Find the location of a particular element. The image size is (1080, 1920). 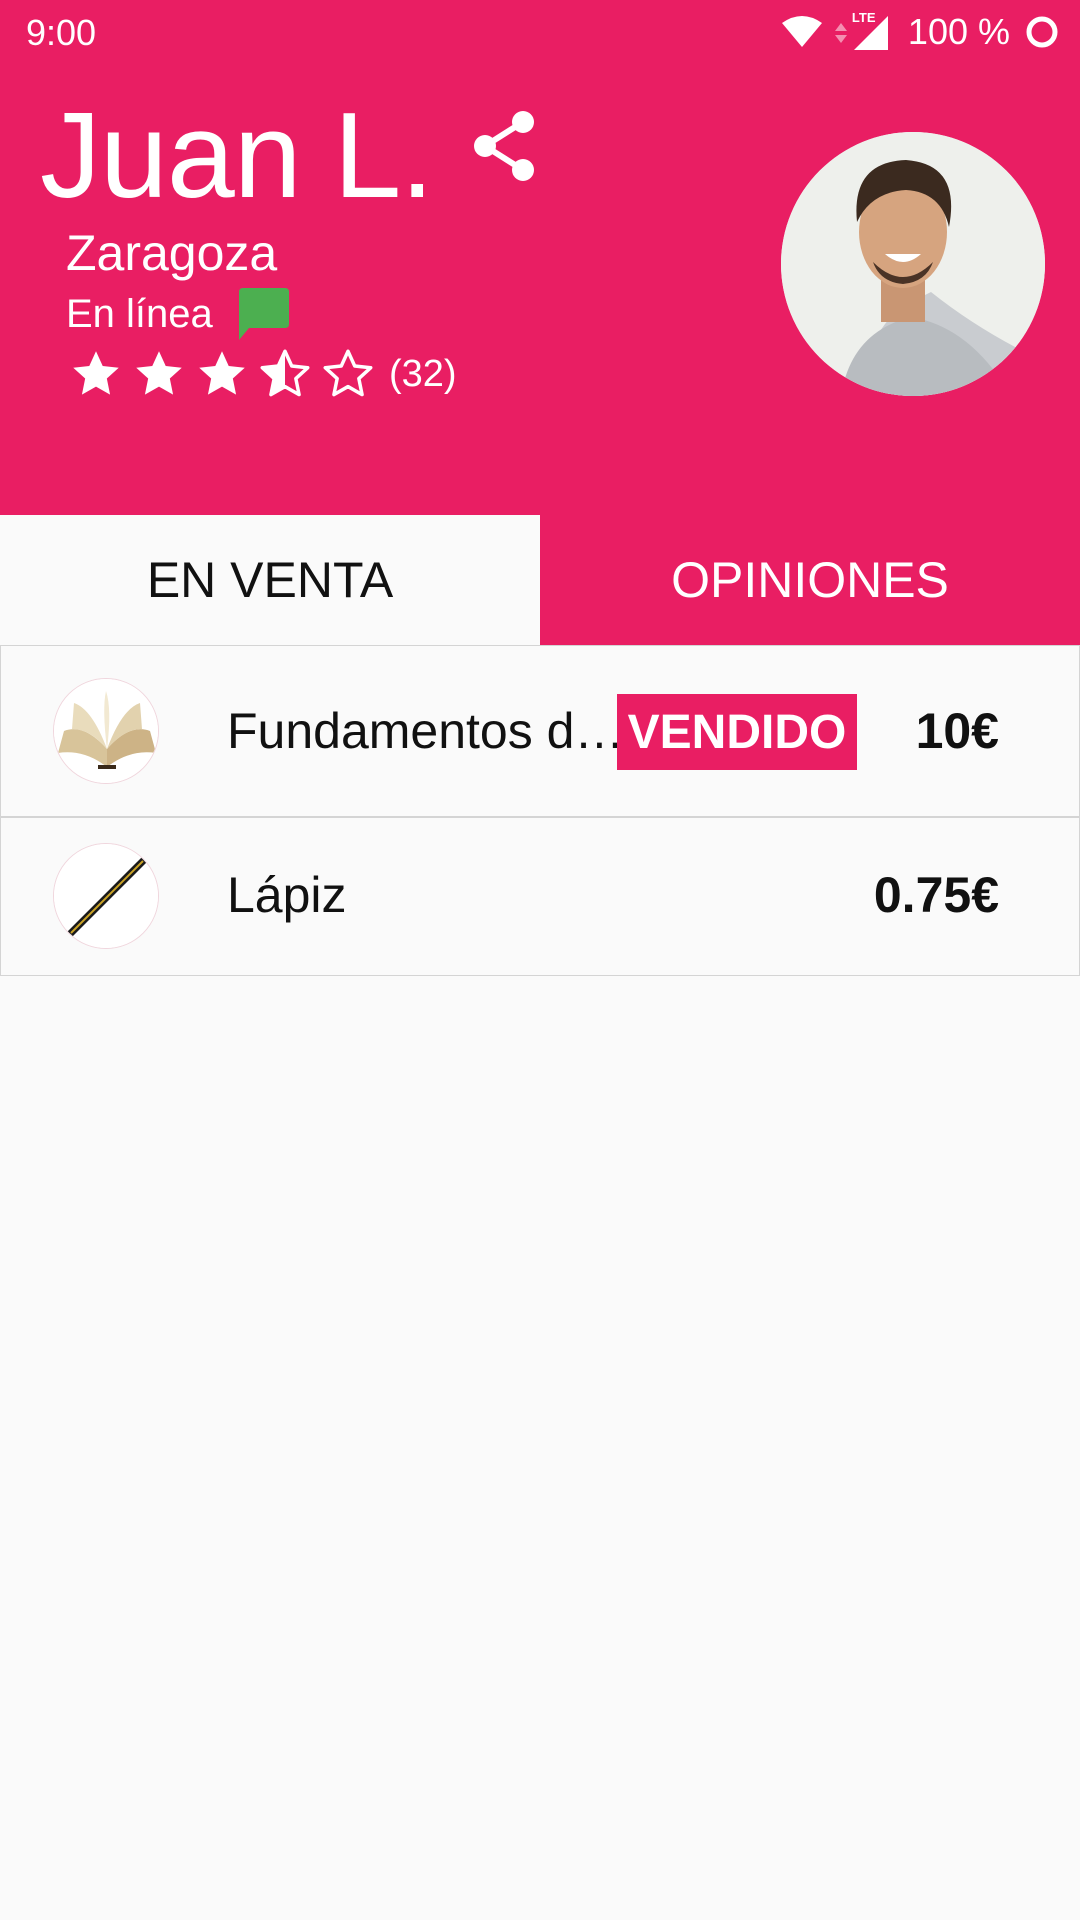

tab-en-venta: EN VENTA is located at coordinates (270, 580).